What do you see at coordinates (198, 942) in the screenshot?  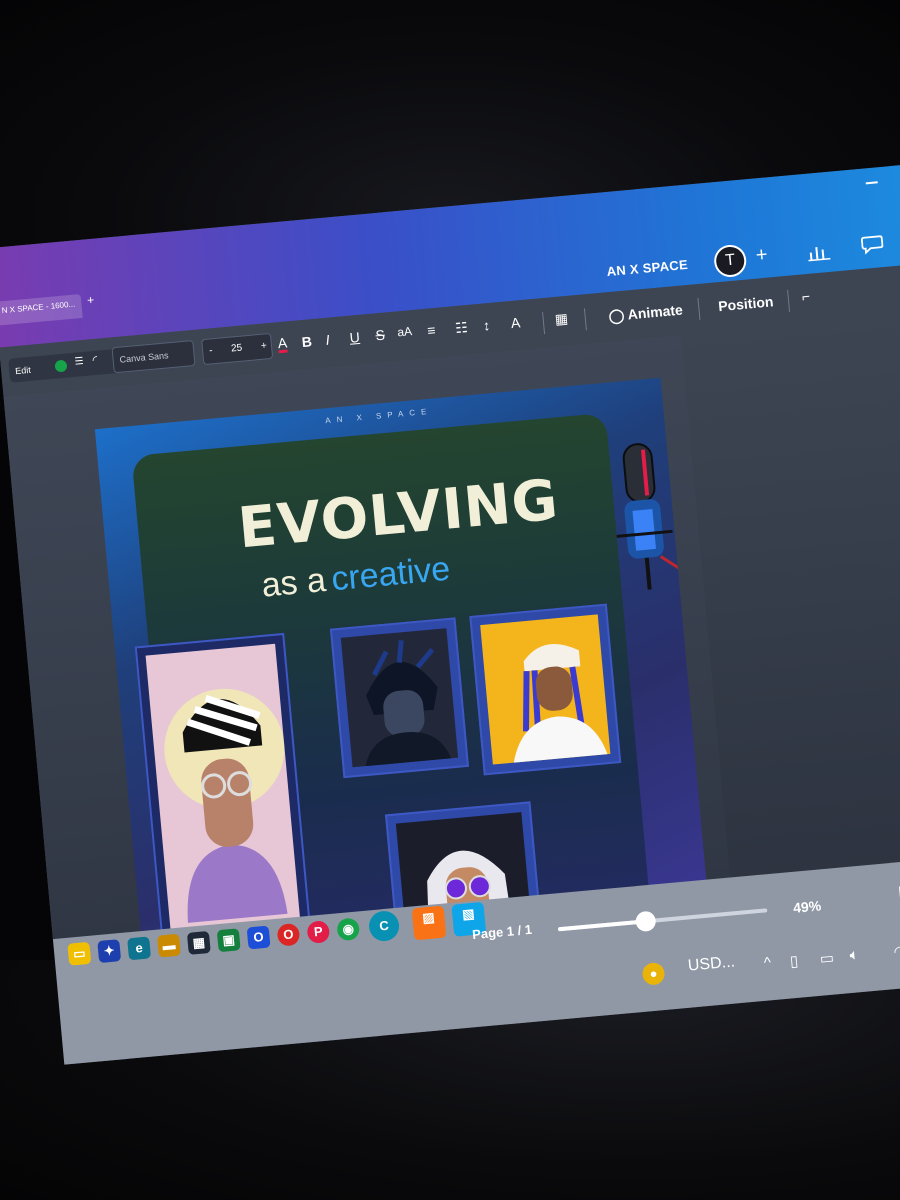 I see `app-icon: ▦` at bounding box center [198, 942].